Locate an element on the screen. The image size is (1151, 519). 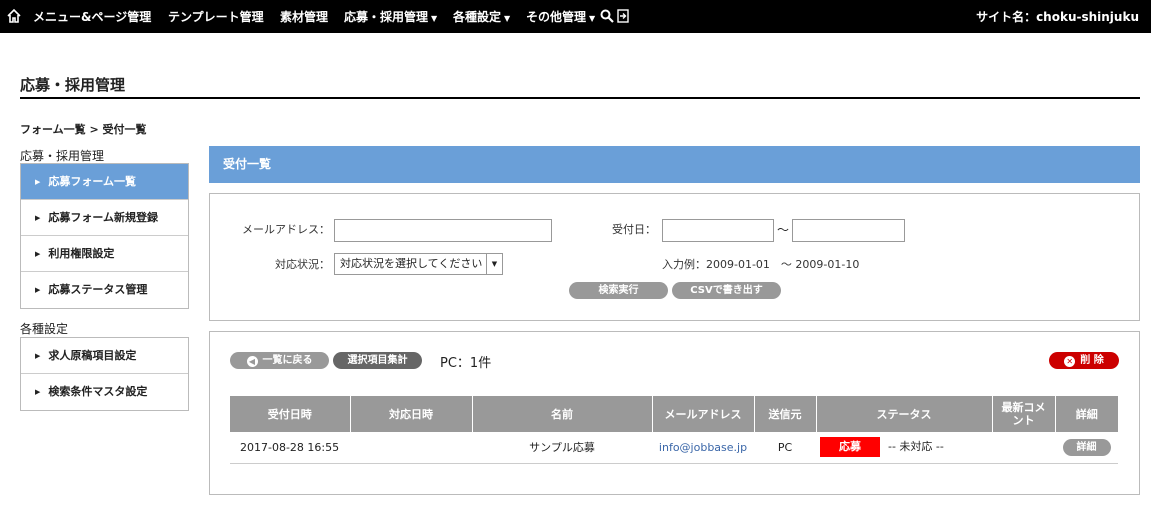
cell-comment is located at coordinates (1023, 448).